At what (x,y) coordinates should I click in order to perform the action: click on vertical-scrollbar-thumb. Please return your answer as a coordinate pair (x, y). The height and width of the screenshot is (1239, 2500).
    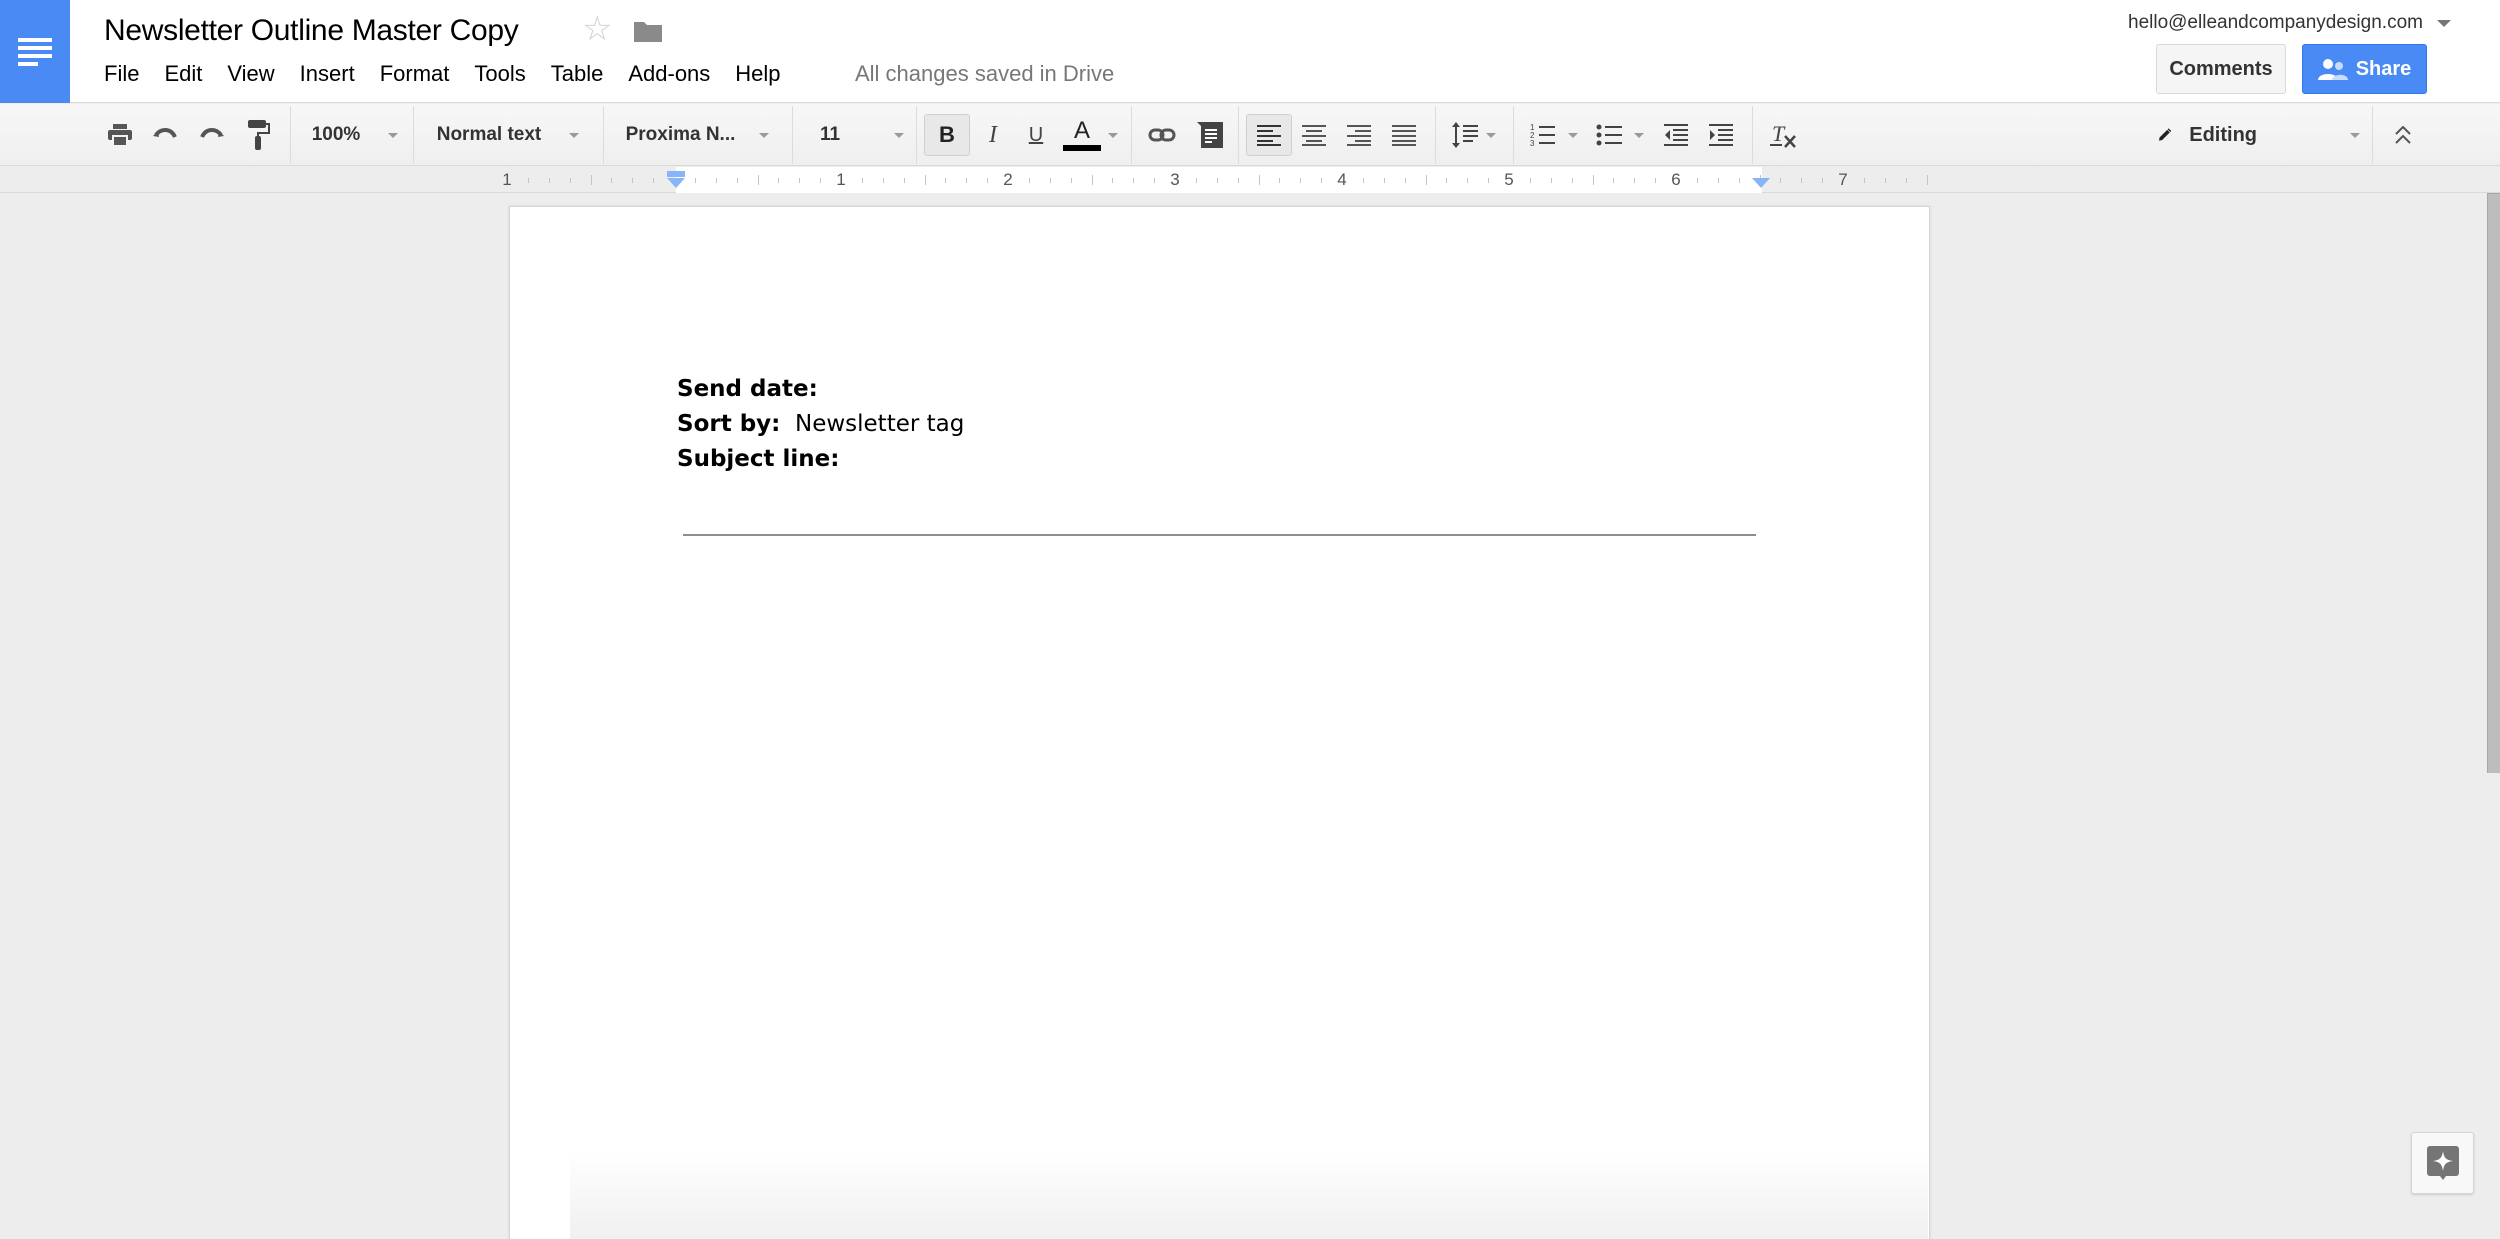
    Looking at the image, I should click on (2493, 483).